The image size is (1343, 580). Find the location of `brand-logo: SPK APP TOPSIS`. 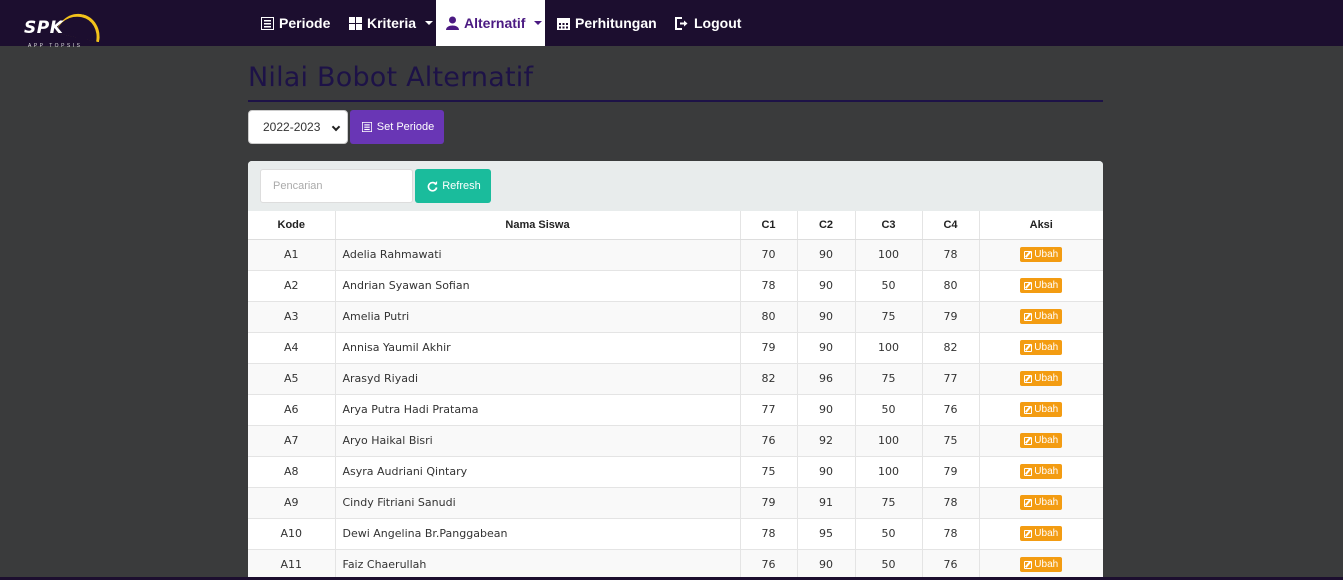

brand-logo: SPK APP TOPSIS is located at coordinates (67, 30).